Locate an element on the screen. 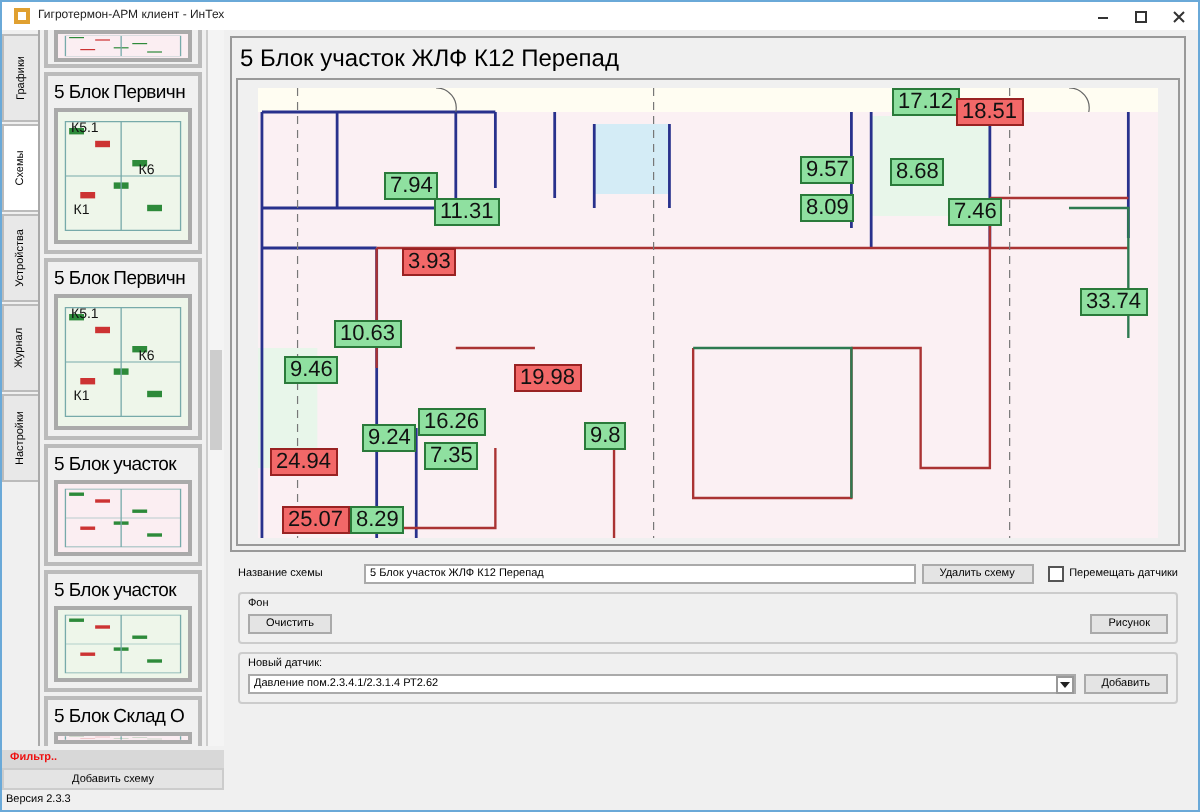 This screenshot has height=812, width=1200. sensor-reading: 16.26 is located at coordinates (452, 422).